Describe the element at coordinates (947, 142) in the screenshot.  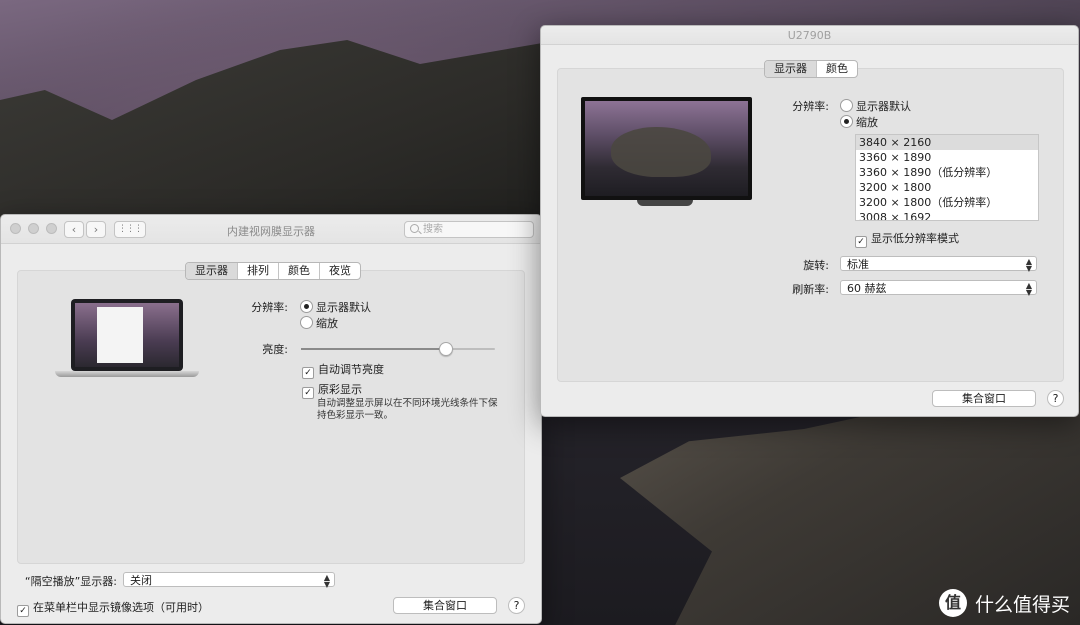
I see `resolution-item: 3840 × 2160` at that location.